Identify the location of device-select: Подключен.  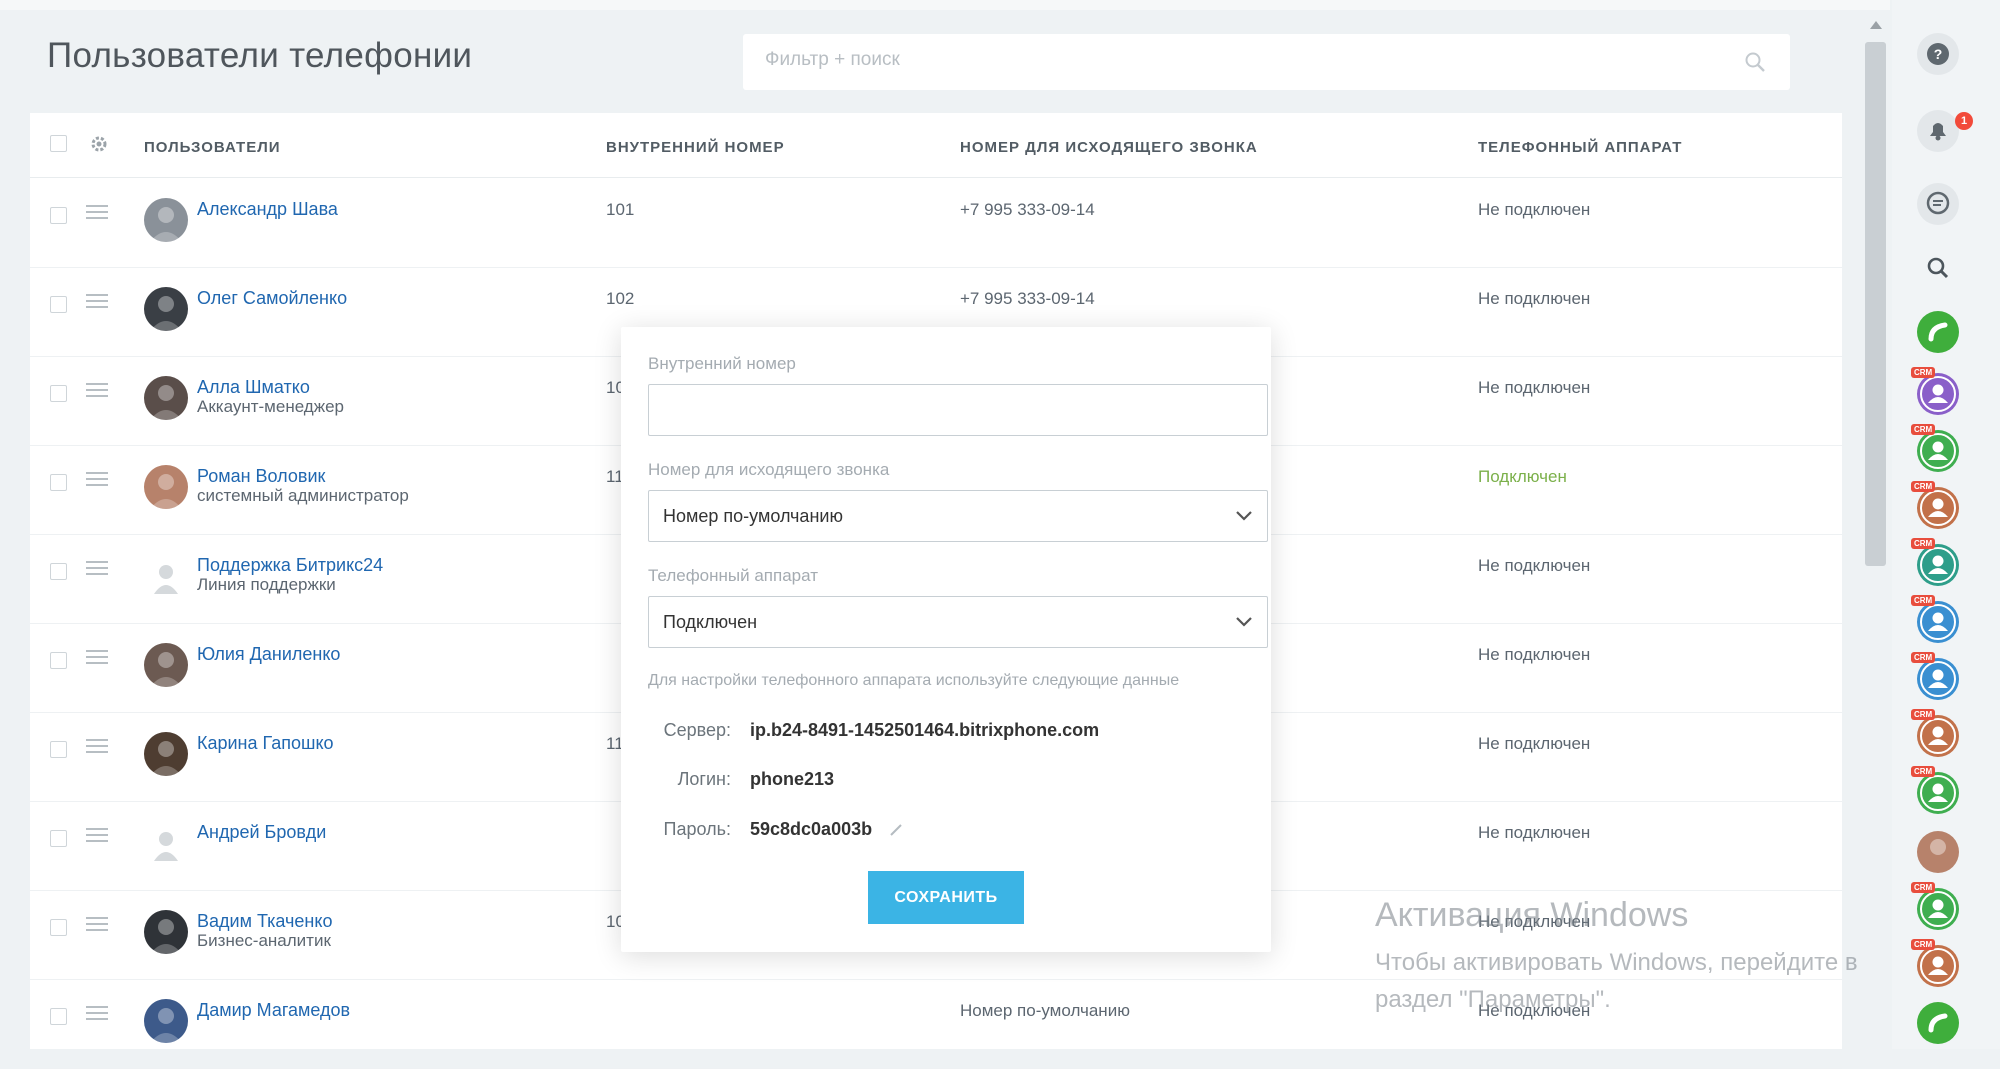
(958, 622).